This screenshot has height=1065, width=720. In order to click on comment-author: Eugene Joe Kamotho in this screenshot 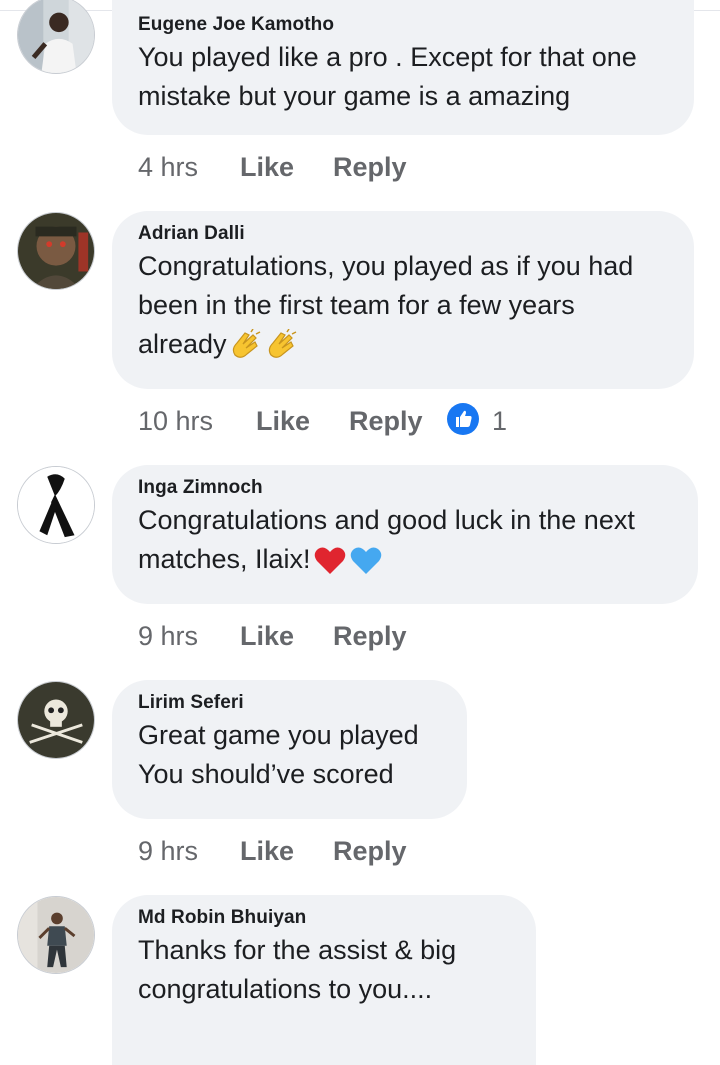, I will do `click(403, 25)`.